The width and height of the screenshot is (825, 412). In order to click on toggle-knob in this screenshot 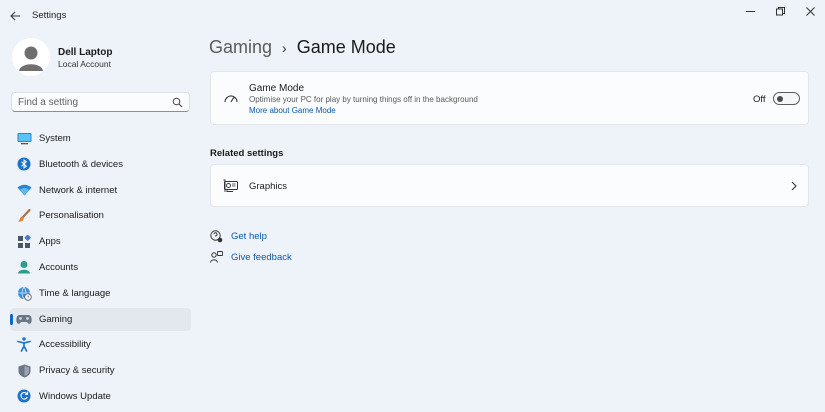, I will do `click(780, 98)`.